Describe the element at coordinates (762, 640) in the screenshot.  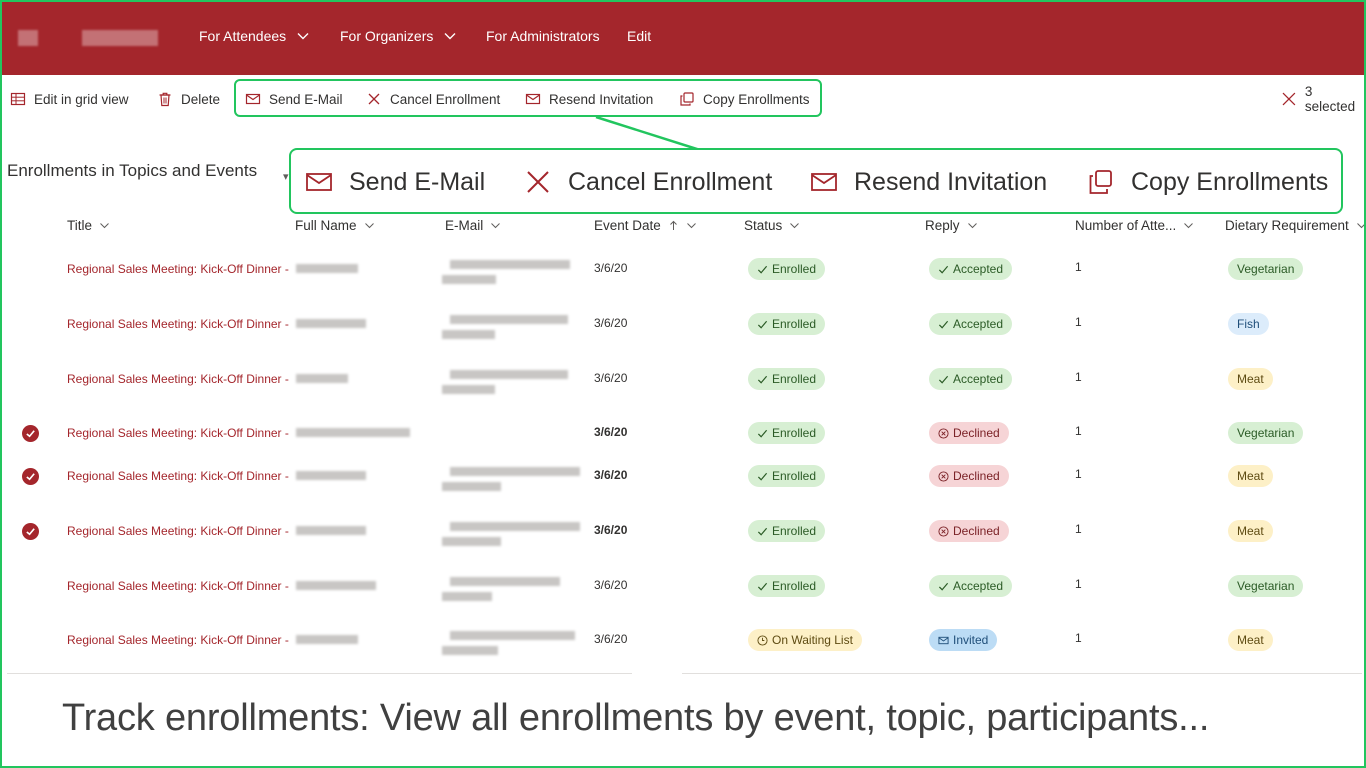
I see `clock-icon` at that location.